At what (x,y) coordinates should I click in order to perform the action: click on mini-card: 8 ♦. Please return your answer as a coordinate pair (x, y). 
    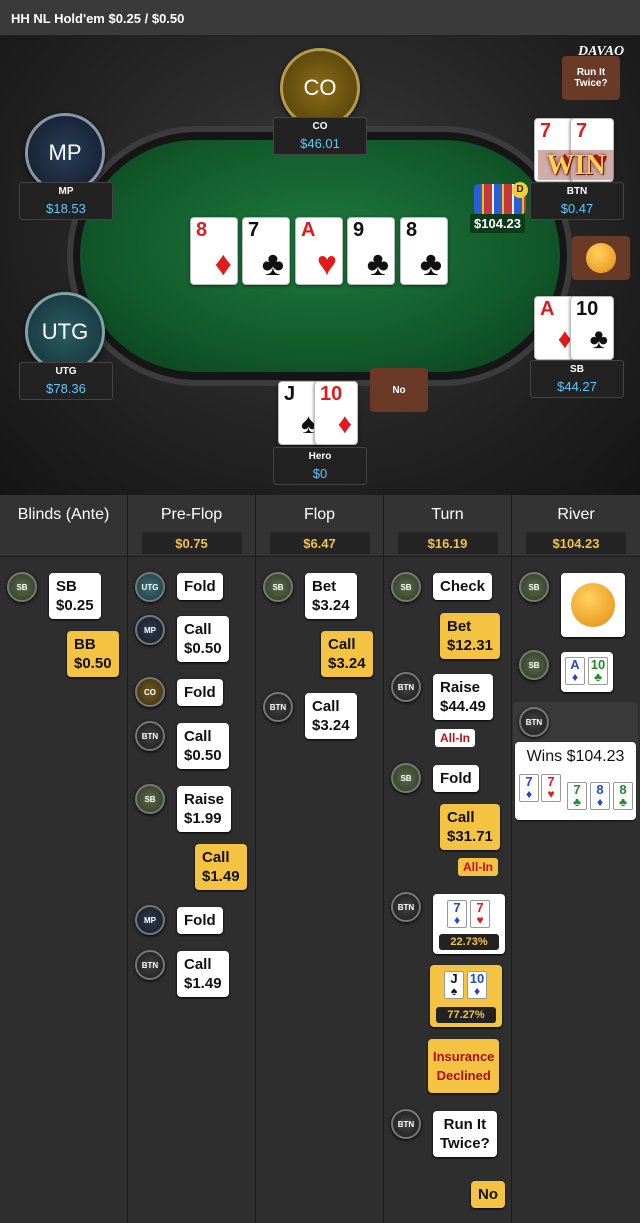
    Looking at the image, I should click on (600, 796).